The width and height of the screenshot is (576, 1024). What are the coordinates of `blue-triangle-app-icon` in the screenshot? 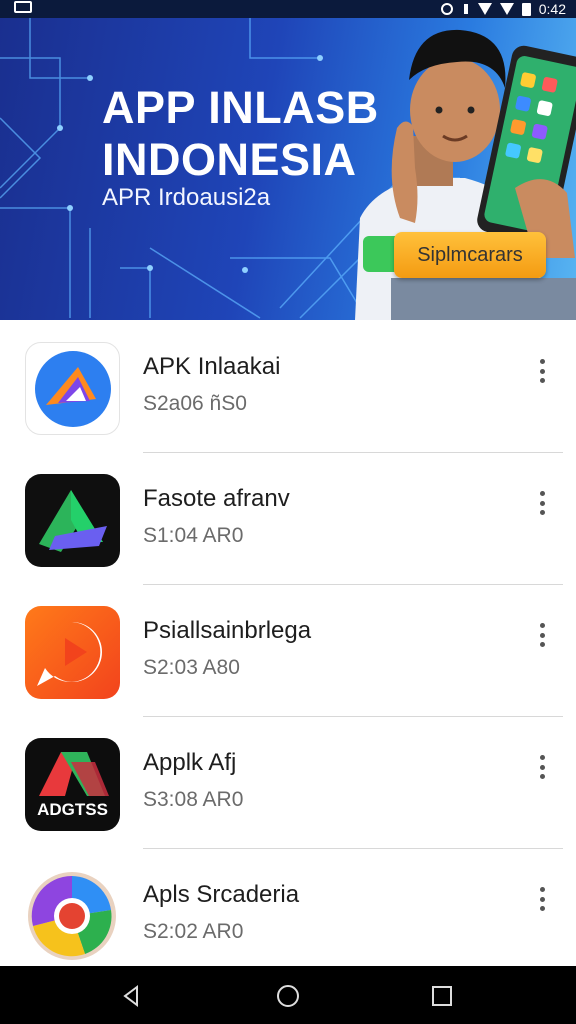 It's located at (72, 388).